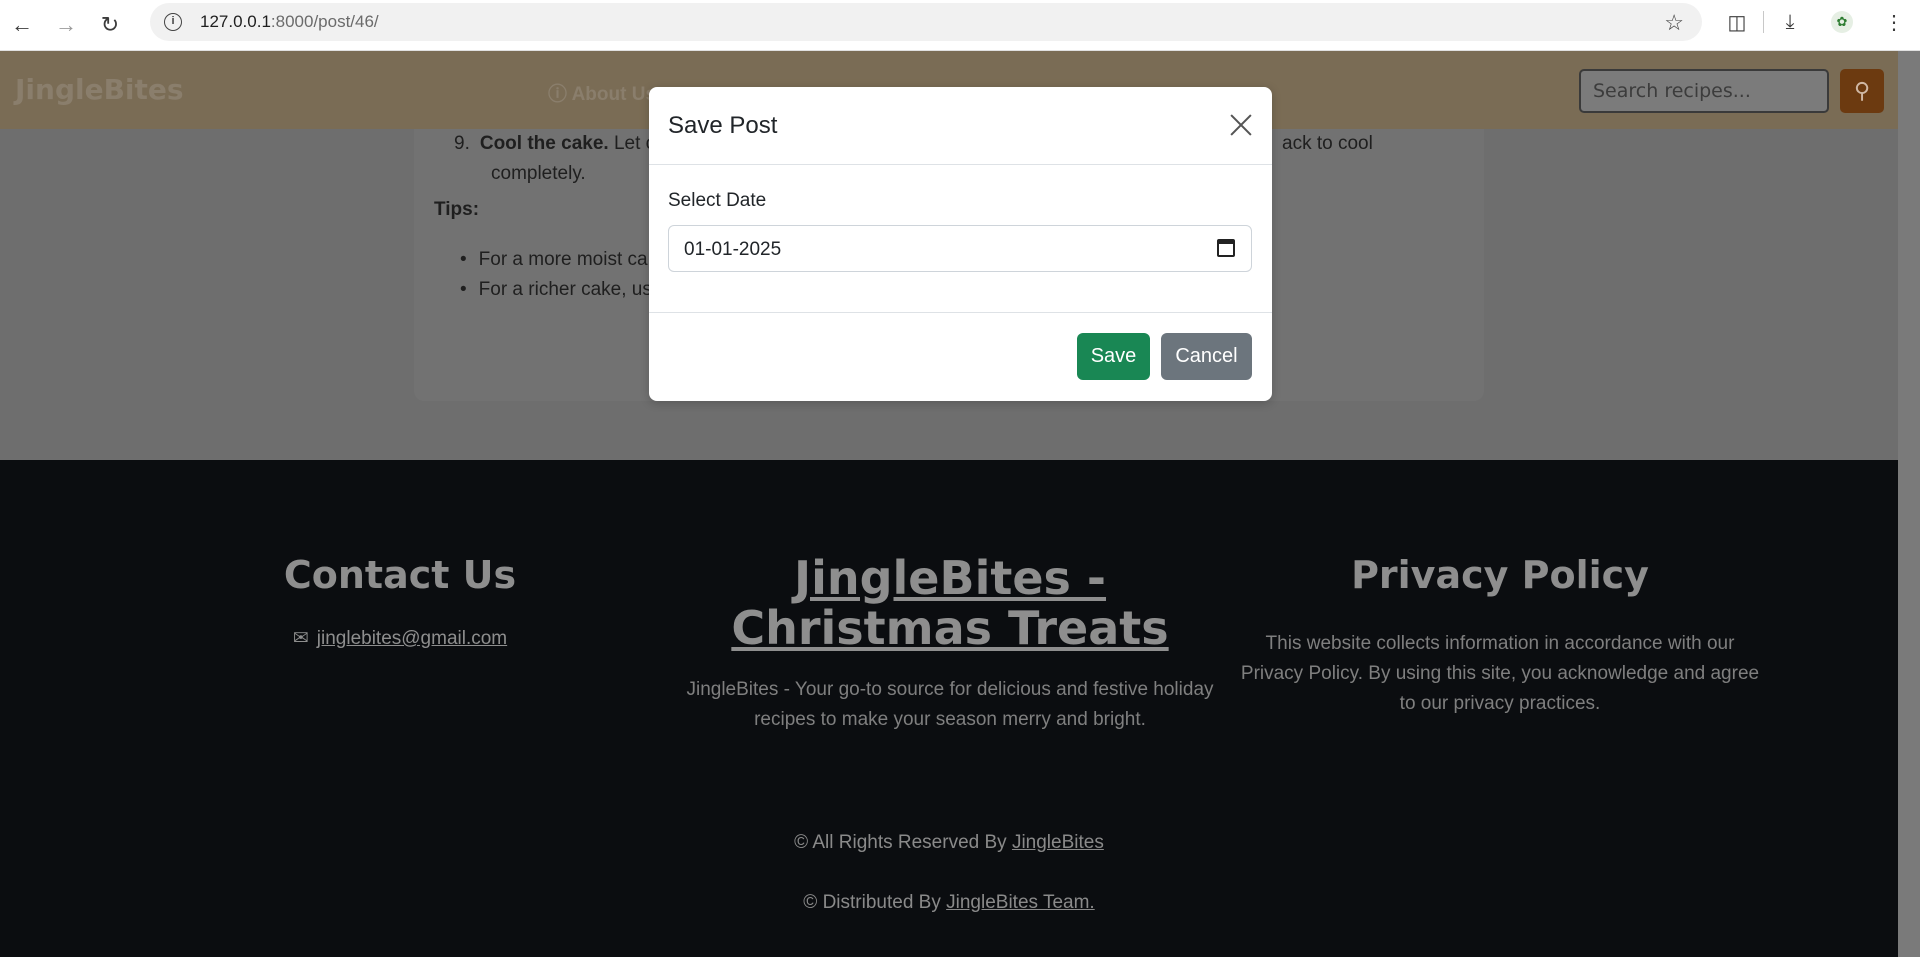 The width and height of the screenshot is (1920, 957). Describe the element at coordinates (1842, 22) in the screenshot. I see `profile-avatar-icon: ✿` at that location.